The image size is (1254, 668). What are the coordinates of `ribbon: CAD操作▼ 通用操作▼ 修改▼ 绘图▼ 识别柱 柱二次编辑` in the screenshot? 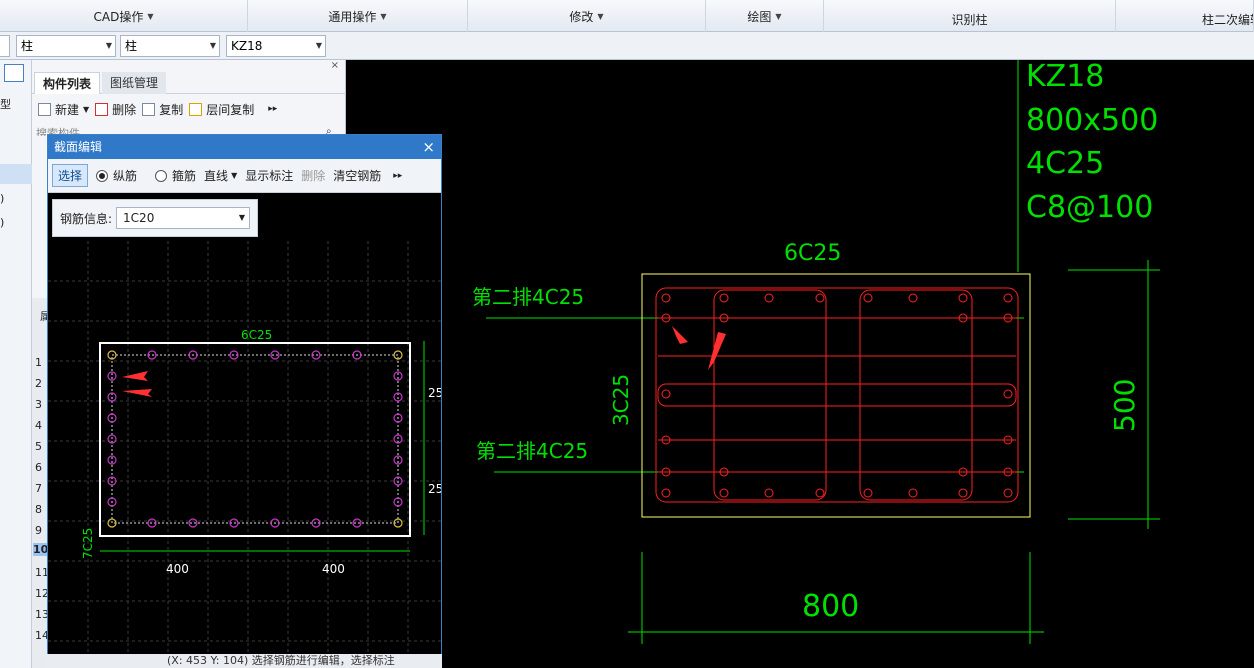 It's located at (627, 16).